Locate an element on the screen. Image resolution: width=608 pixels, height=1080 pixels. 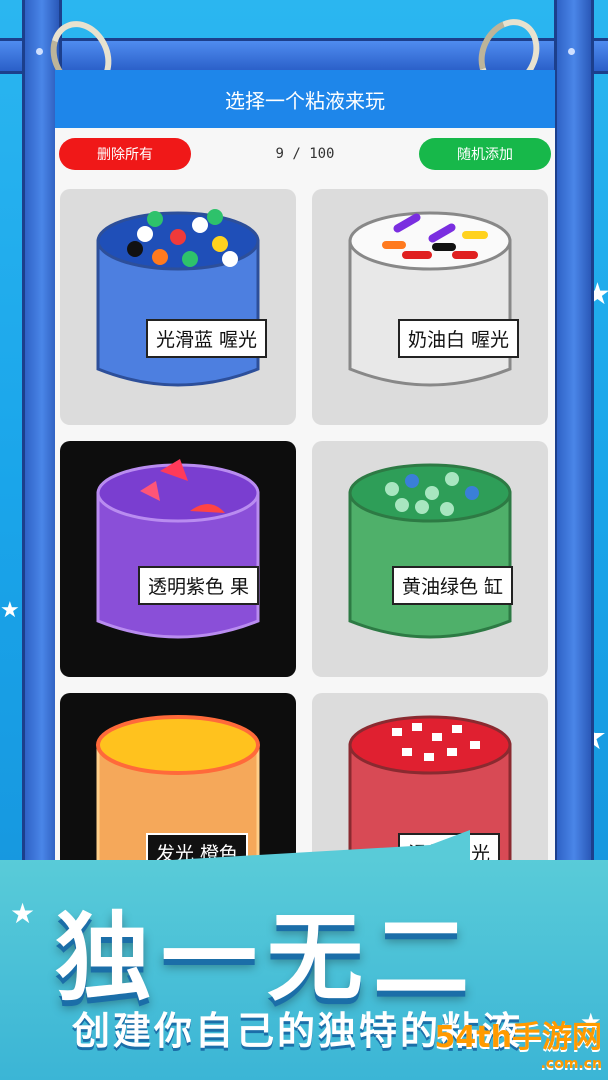
slime-card-butter-green: 黄油绿色 缸 is located at coordinates (430, 559).